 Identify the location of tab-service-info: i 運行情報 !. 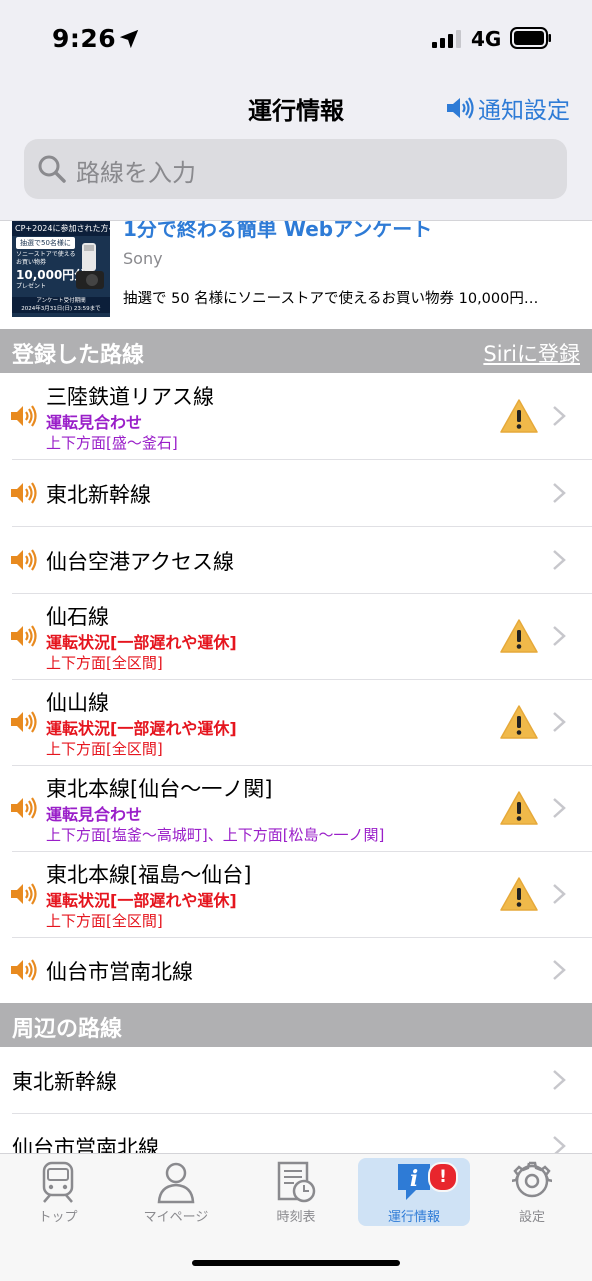
(414, 1192).